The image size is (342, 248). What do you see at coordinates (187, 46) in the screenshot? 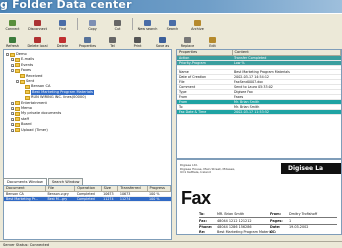
I see `toolbar-button-label: Replace` at bounding box center [187, 46].